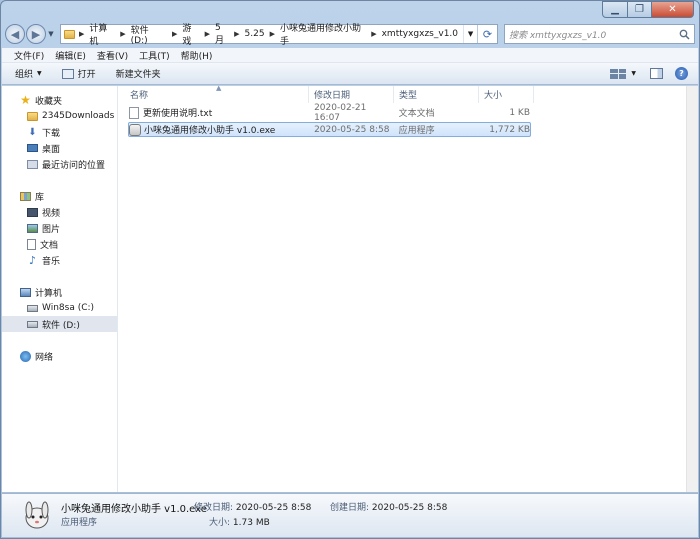 This screenshot has height=539, width=700. I want to click on nav-item-label: 下载, so click(51, 133).